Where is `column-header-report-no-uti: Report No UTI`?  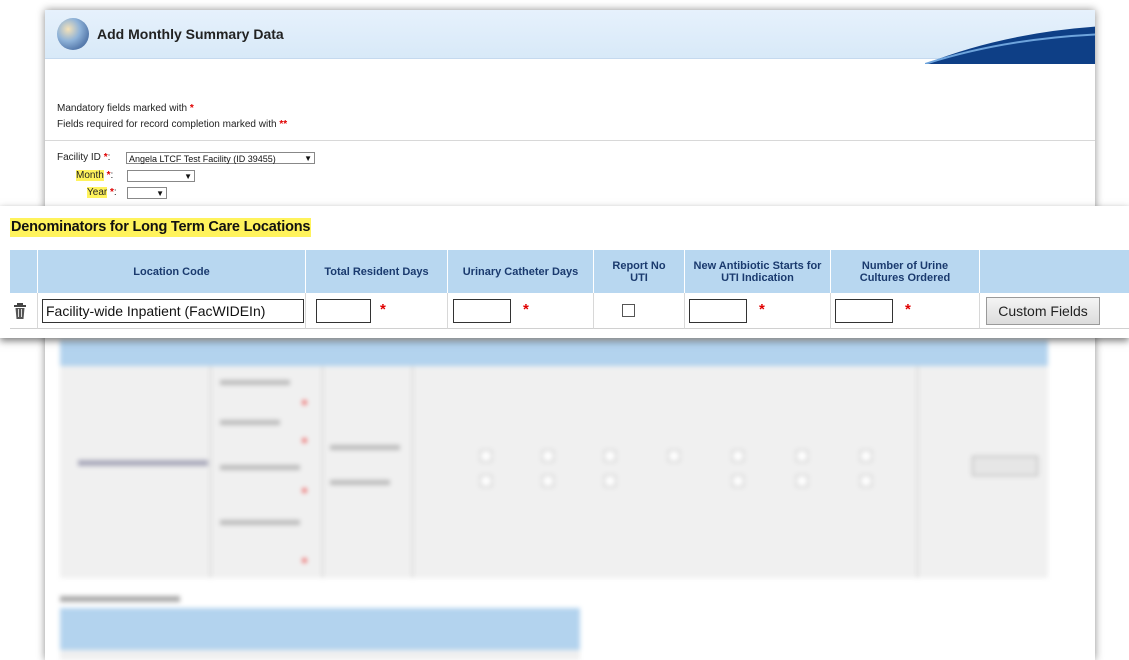 column-header-report-no-uti: Report No UTI is located at coordinates (639, 271).